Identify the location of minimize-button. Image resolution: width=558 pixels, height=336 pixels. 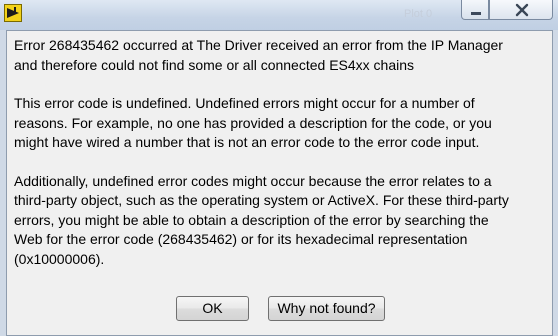
(475, 10).